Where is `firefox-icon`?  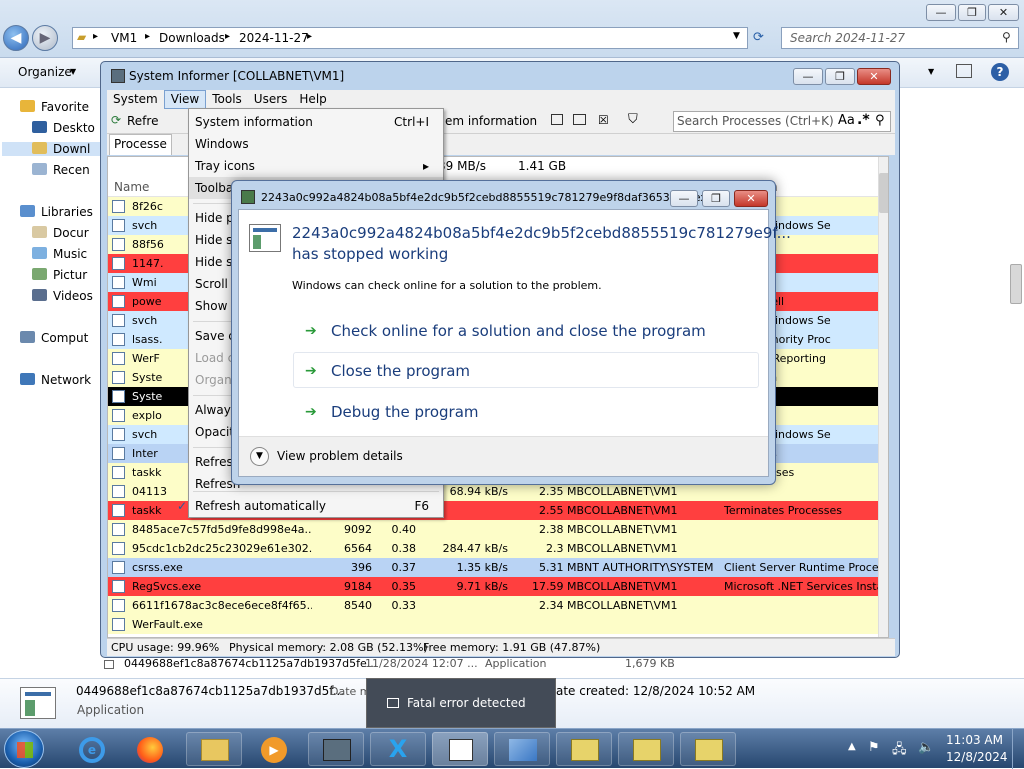 firefox-icon is located at coordinates (150, 749).